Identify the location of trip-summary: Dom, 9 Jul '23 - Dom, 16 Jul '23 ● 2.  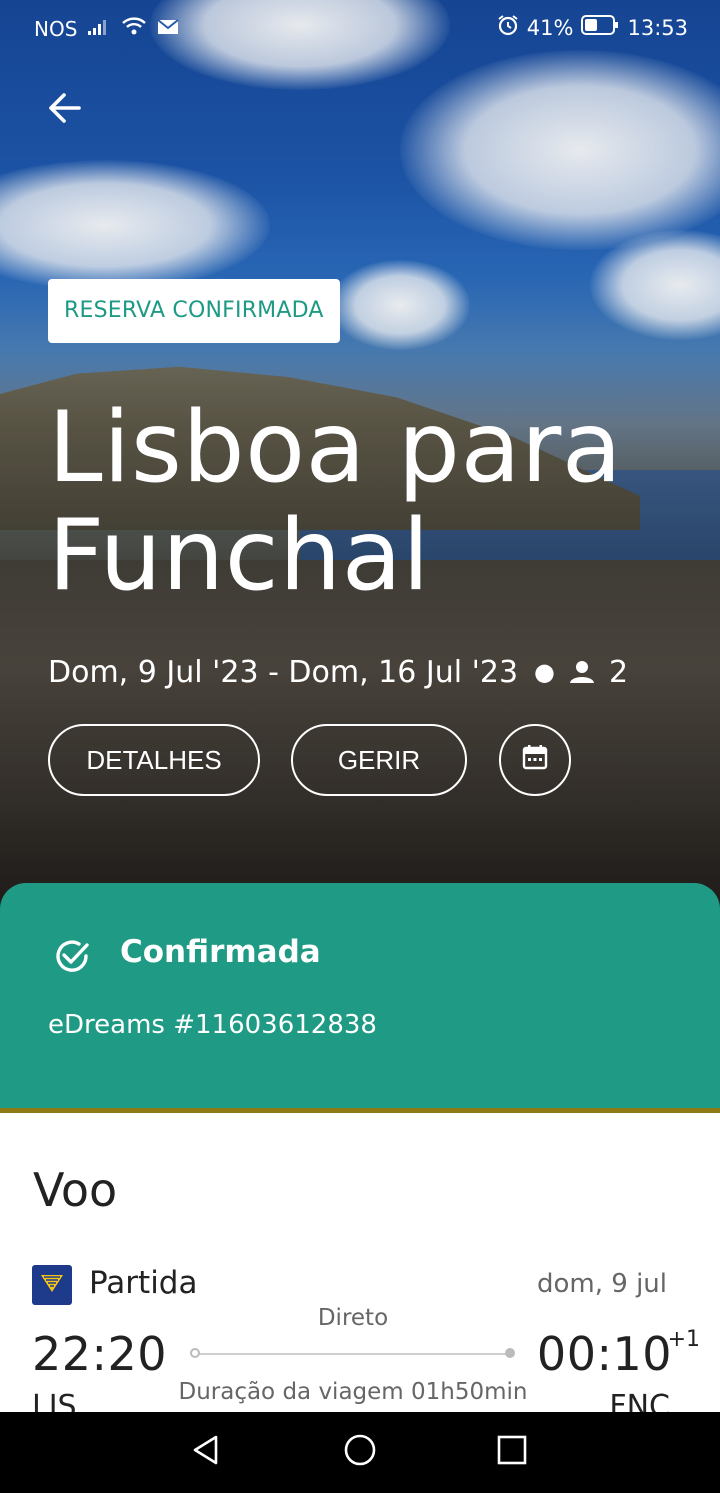
(338, 672).